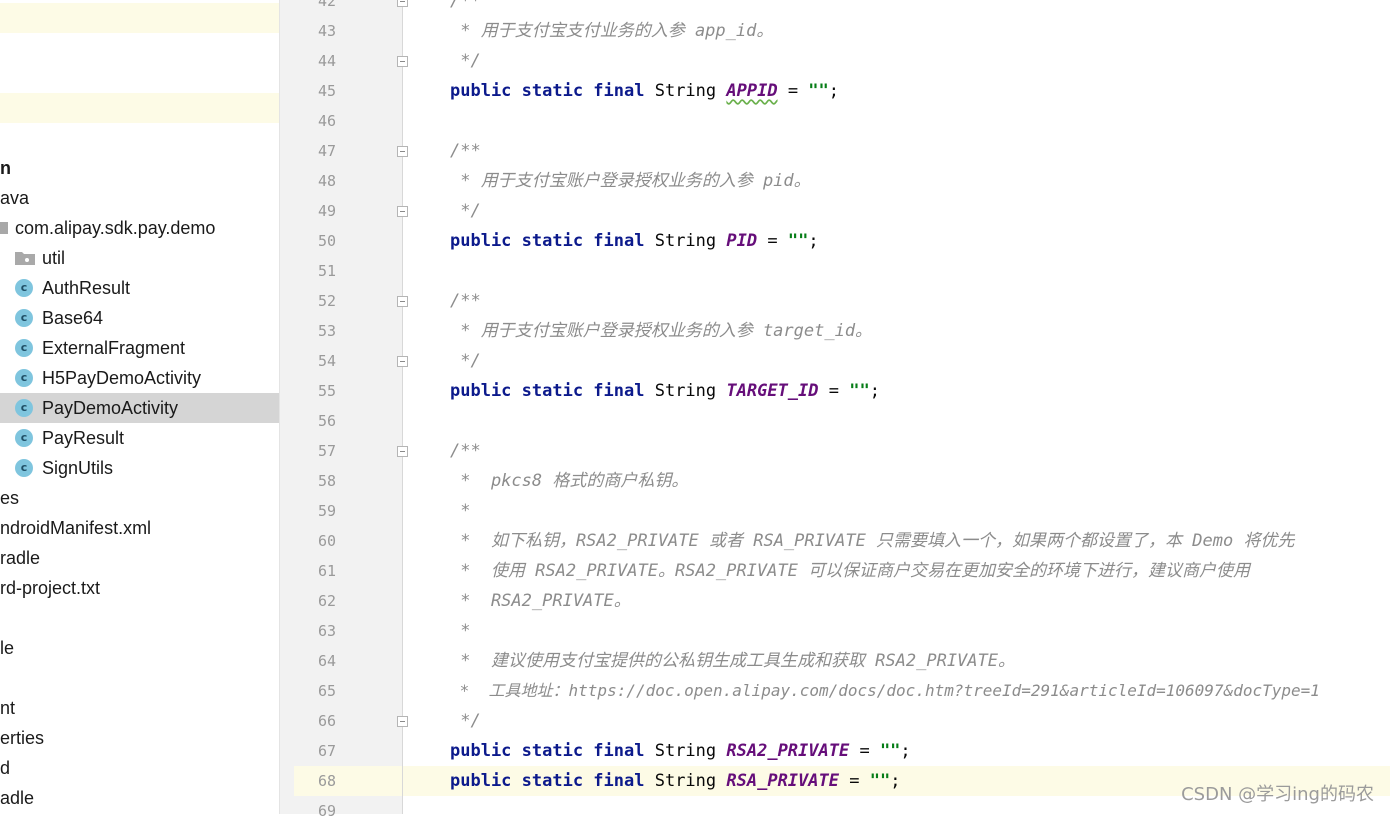  I want to click on tree-item-signutils: c SignUtils, so click(139, 468).